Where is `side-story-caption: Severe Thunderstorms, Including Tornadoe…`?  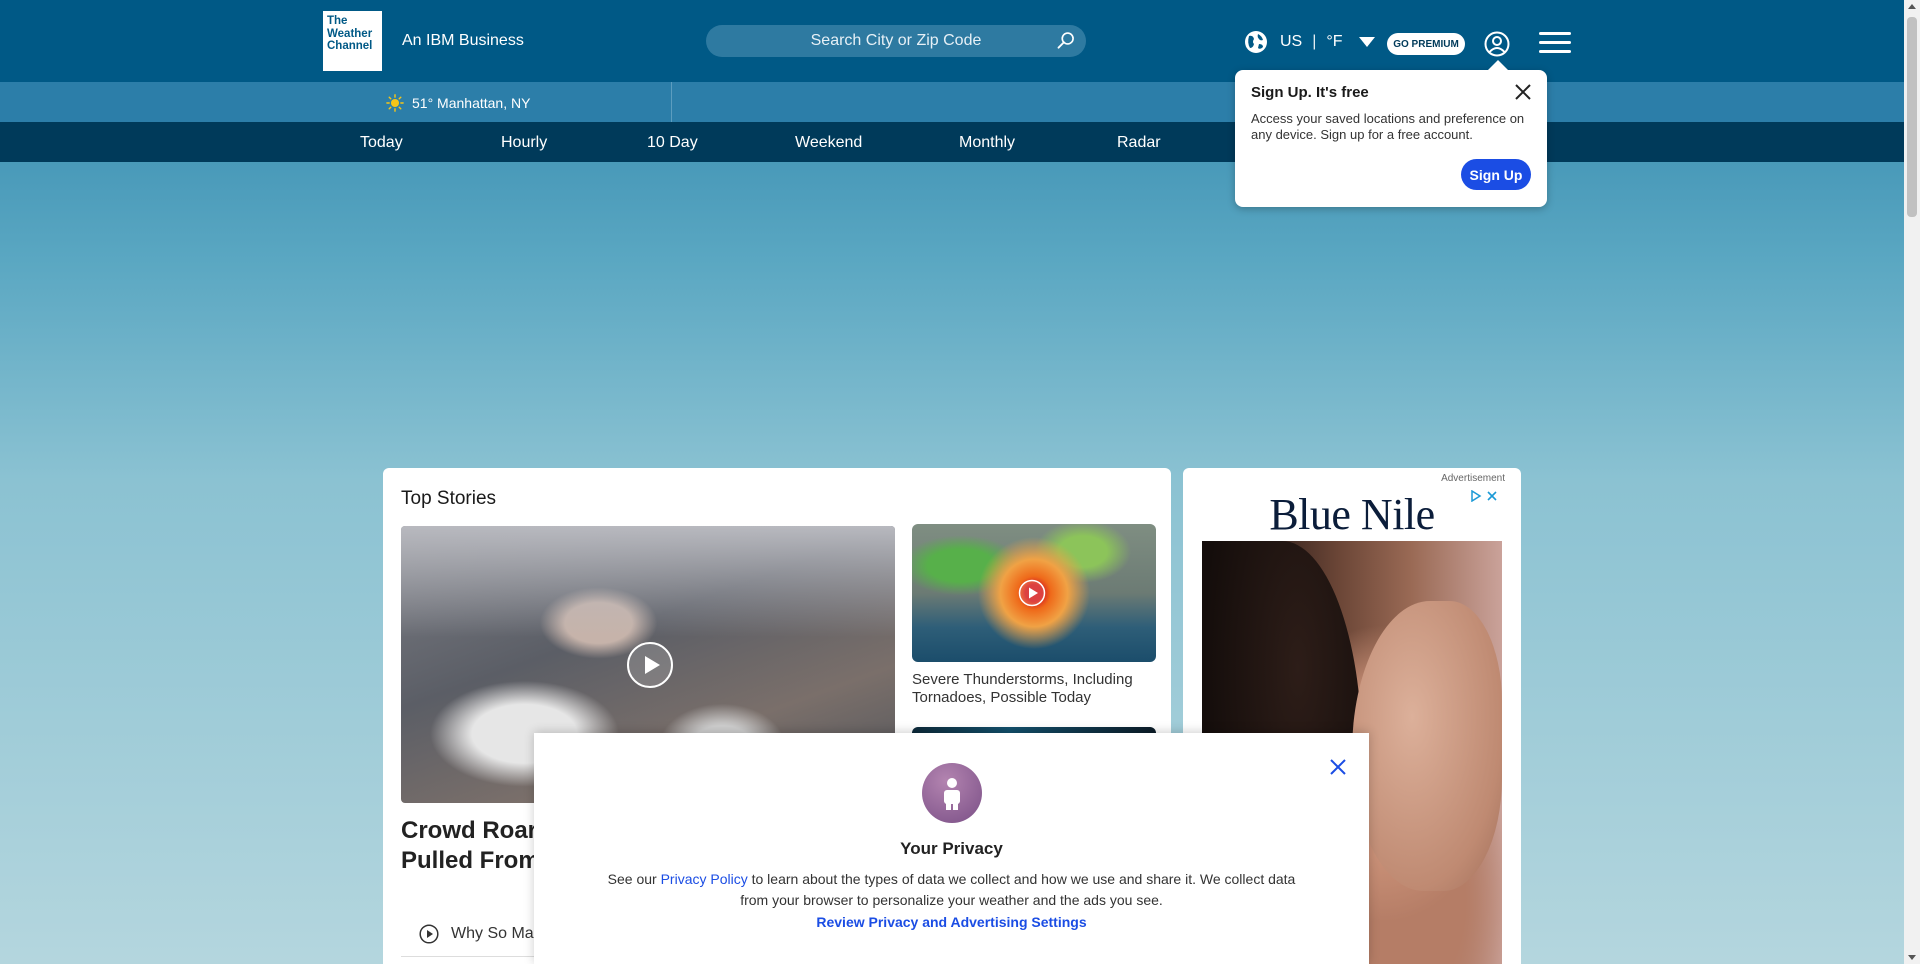 side-story-caption: Severe Thunderstorms, Including Tornadoe… is located at coordinates (1037, 689).